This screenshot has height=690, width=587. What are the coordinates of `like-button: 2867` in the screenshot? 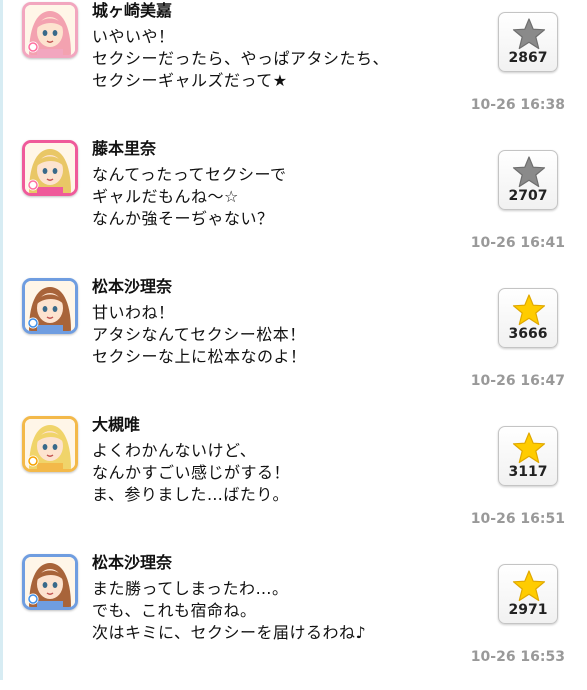 It's located at (528, 42).